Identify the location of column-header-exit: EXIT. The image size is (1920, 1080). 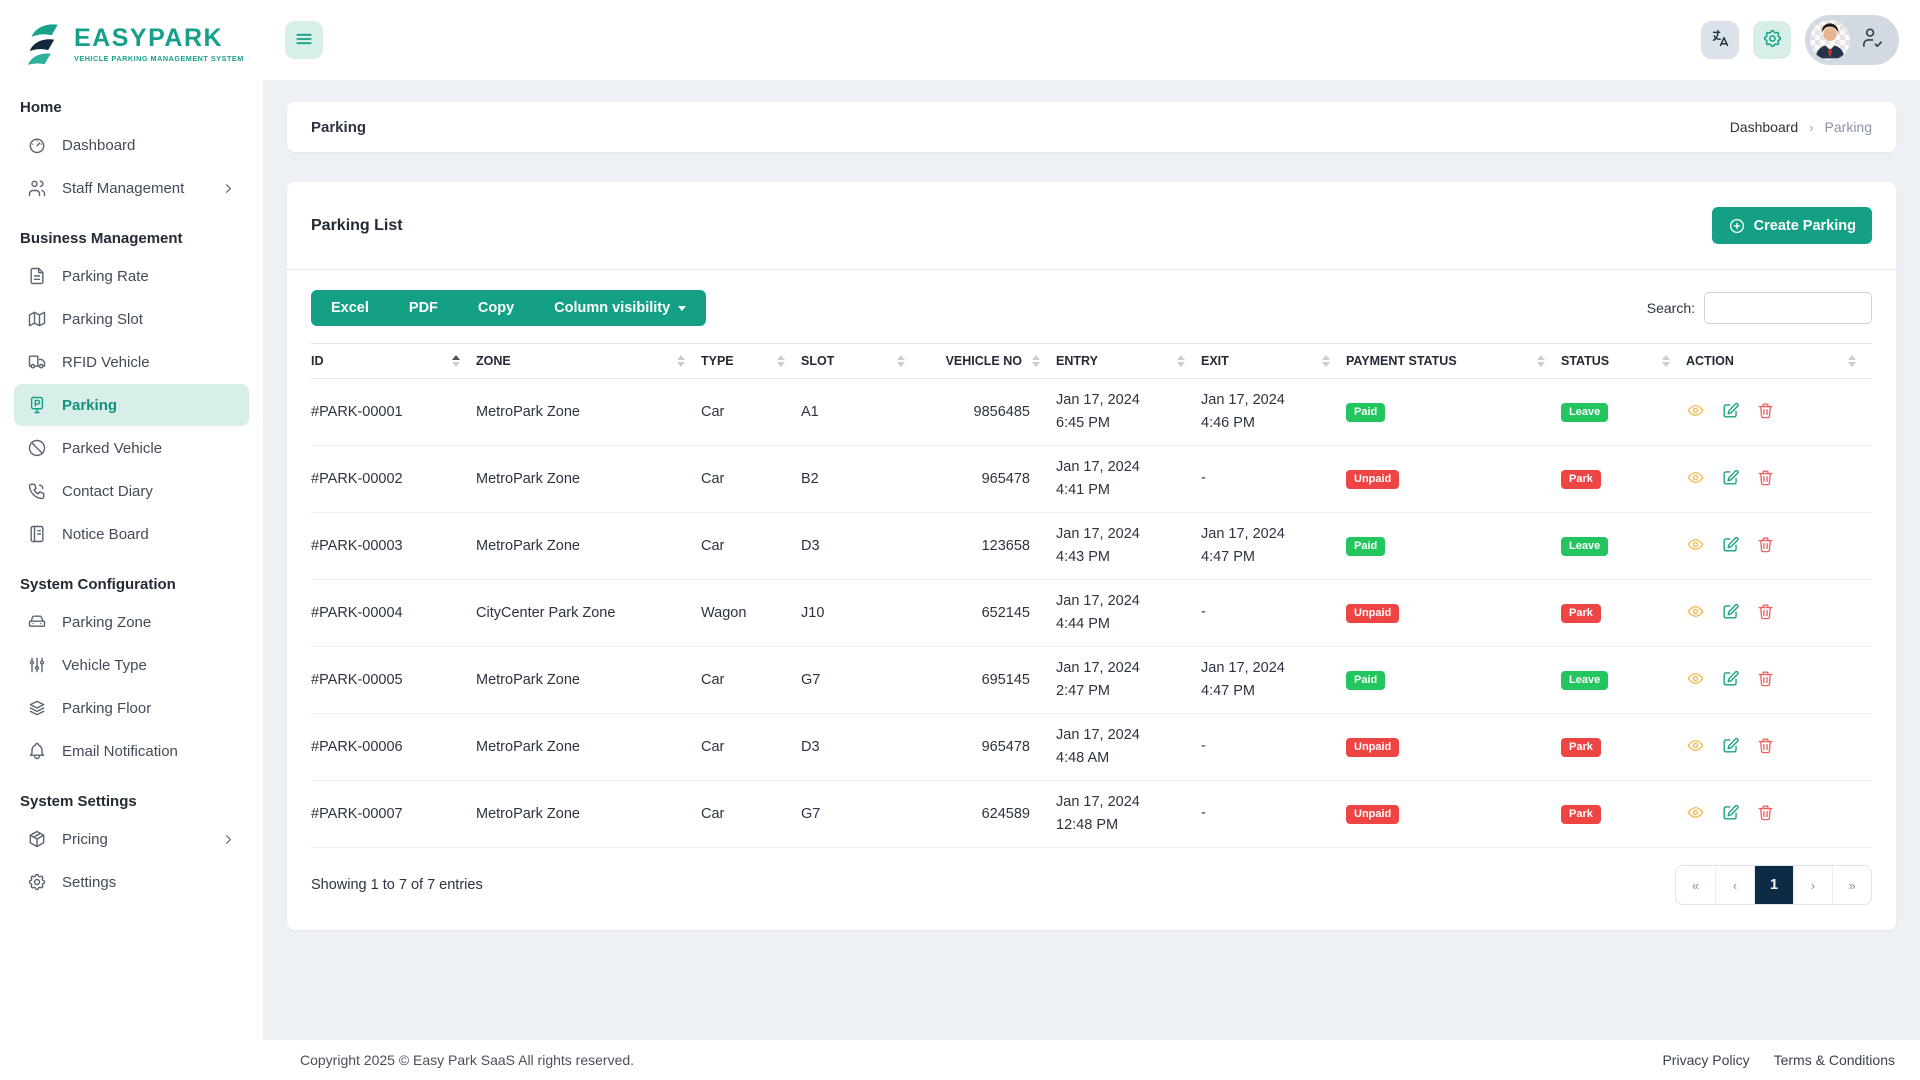
(1273, 361).